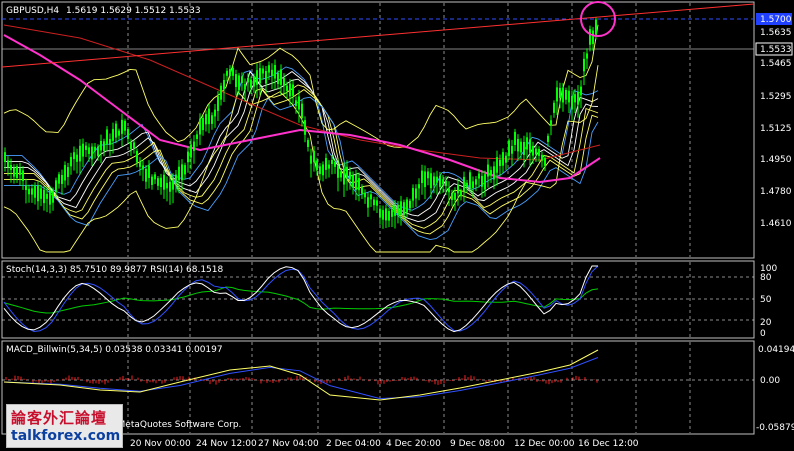 This screenshot has width=794, height=451. Describe the element at coordinates (776, 350) in the screenshot. I see `macd-tick: 0.04194` at that location.